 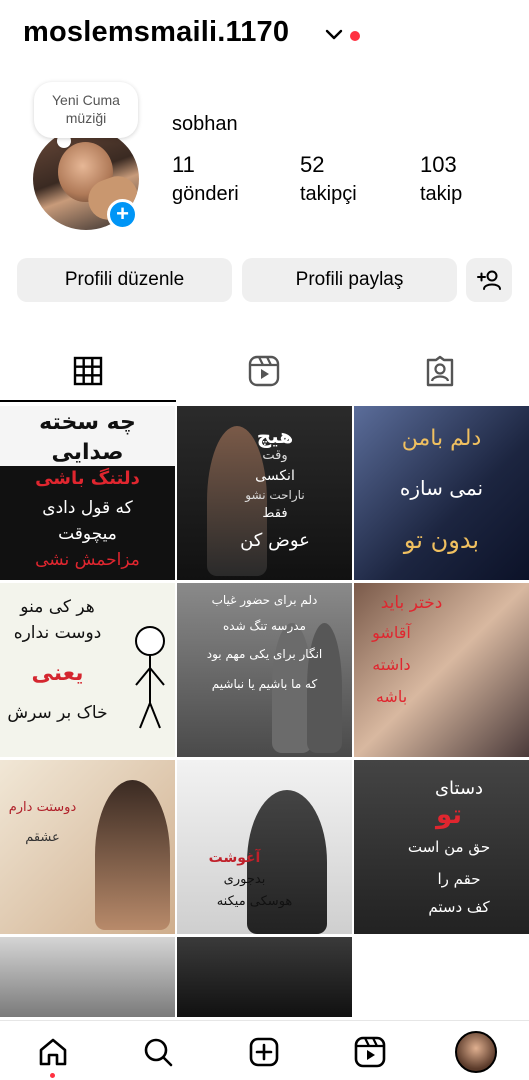 I want to click on post-caption: دلتنگ باشی, so click(x=87, y=478).